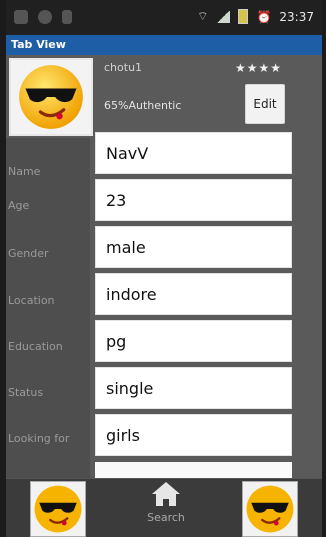 This screenshot has height=537, width=326. Describe the element at coordinates (258, 68) in the screenshot. I see `rating-stars: ★★★★` at that location.